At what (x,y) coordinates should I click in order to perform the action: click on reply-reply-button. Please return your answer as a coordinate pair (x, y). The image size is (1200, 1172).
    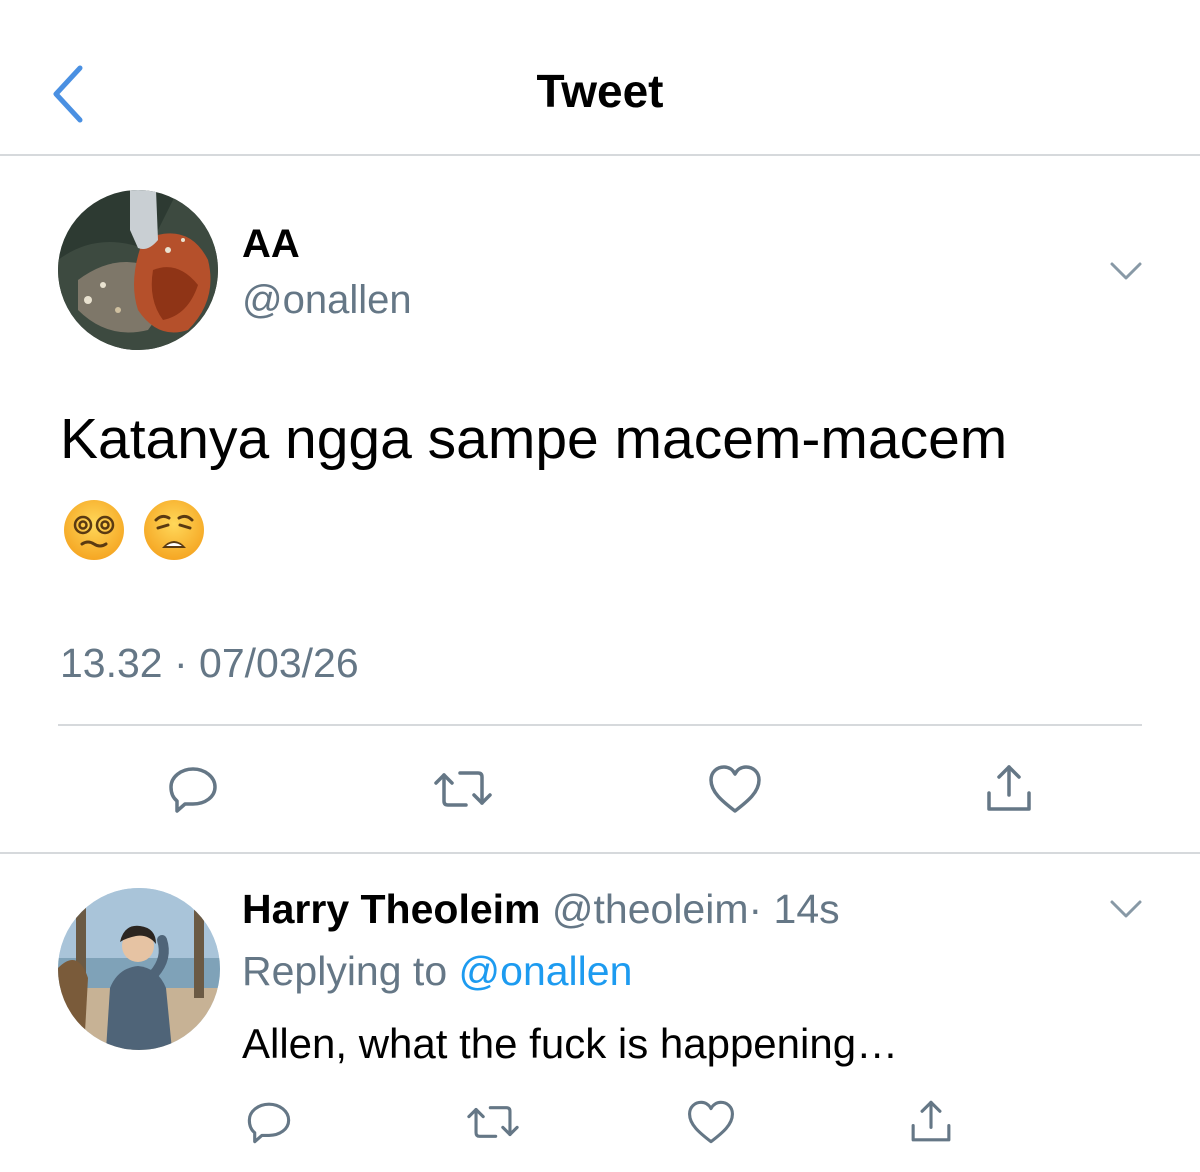
    Looking at the image, I should click on (269, 1122).